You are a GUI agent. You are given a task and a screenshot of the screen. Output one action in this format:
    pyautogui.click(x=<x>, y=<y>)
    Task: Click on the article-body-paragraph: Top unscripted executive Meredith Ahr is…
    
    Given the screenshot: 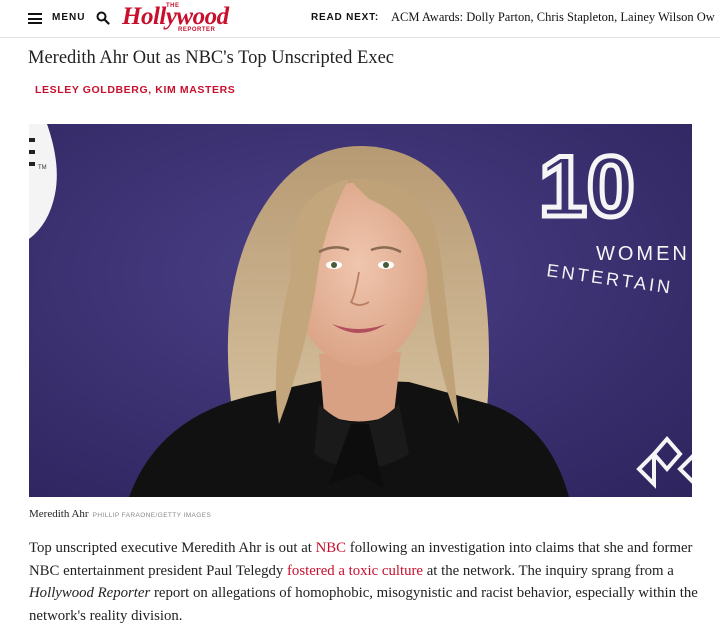 What is the action you would take?
    pyautogui.click(x=374, y=582)
    